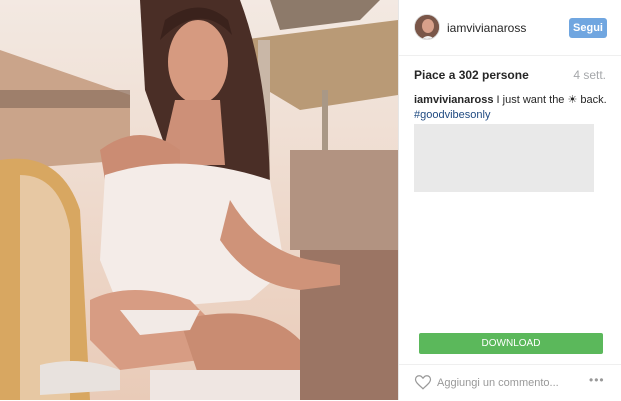  What do you see at coordinates (511, 343) in the screenshot?
I see `download-button: DOWNLOAD` at bounding box center [511, 343].